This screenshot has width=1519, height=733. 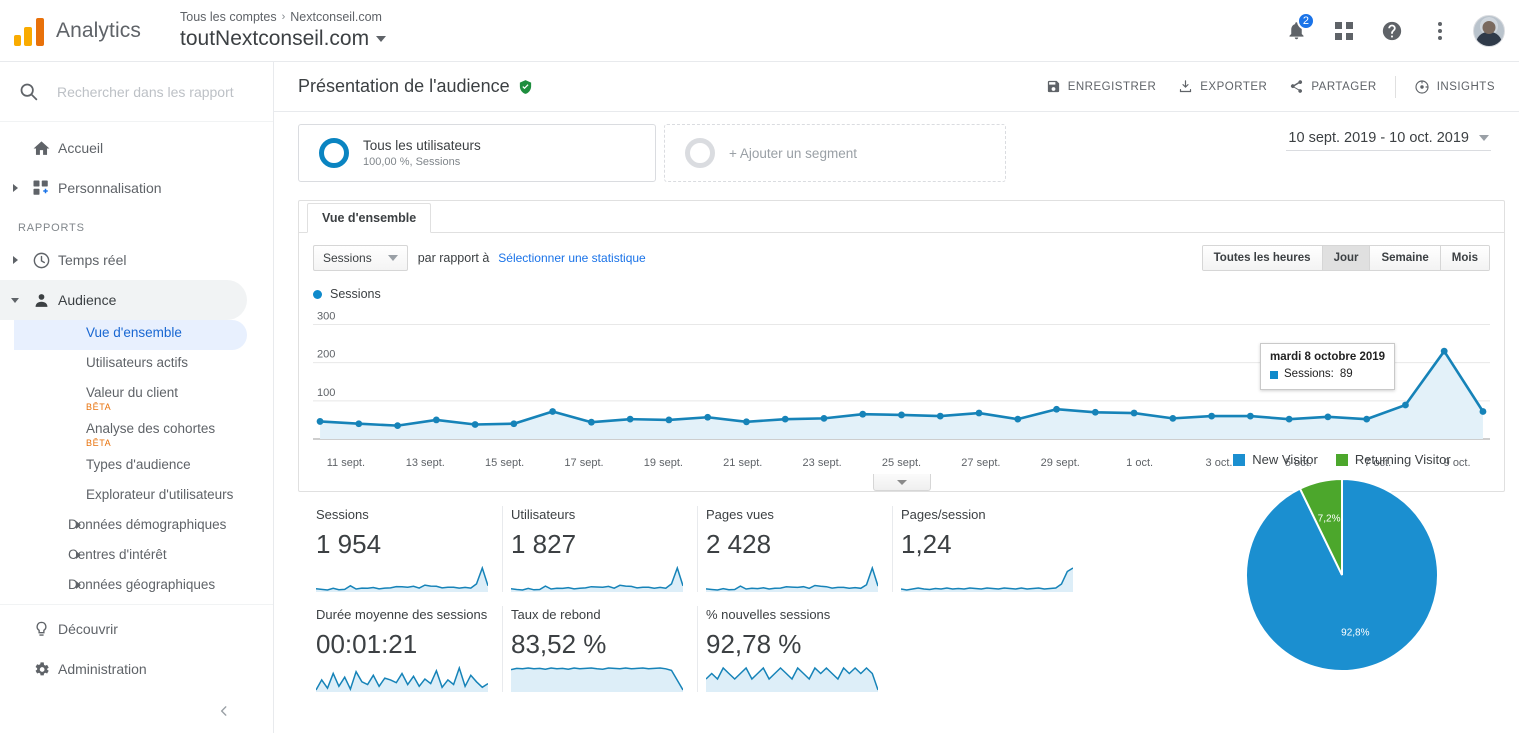 What do you see at coordinates (1464, 258) in the screenshot?
I see `granularity-month: Mois` at bounding box center [1464, 258].